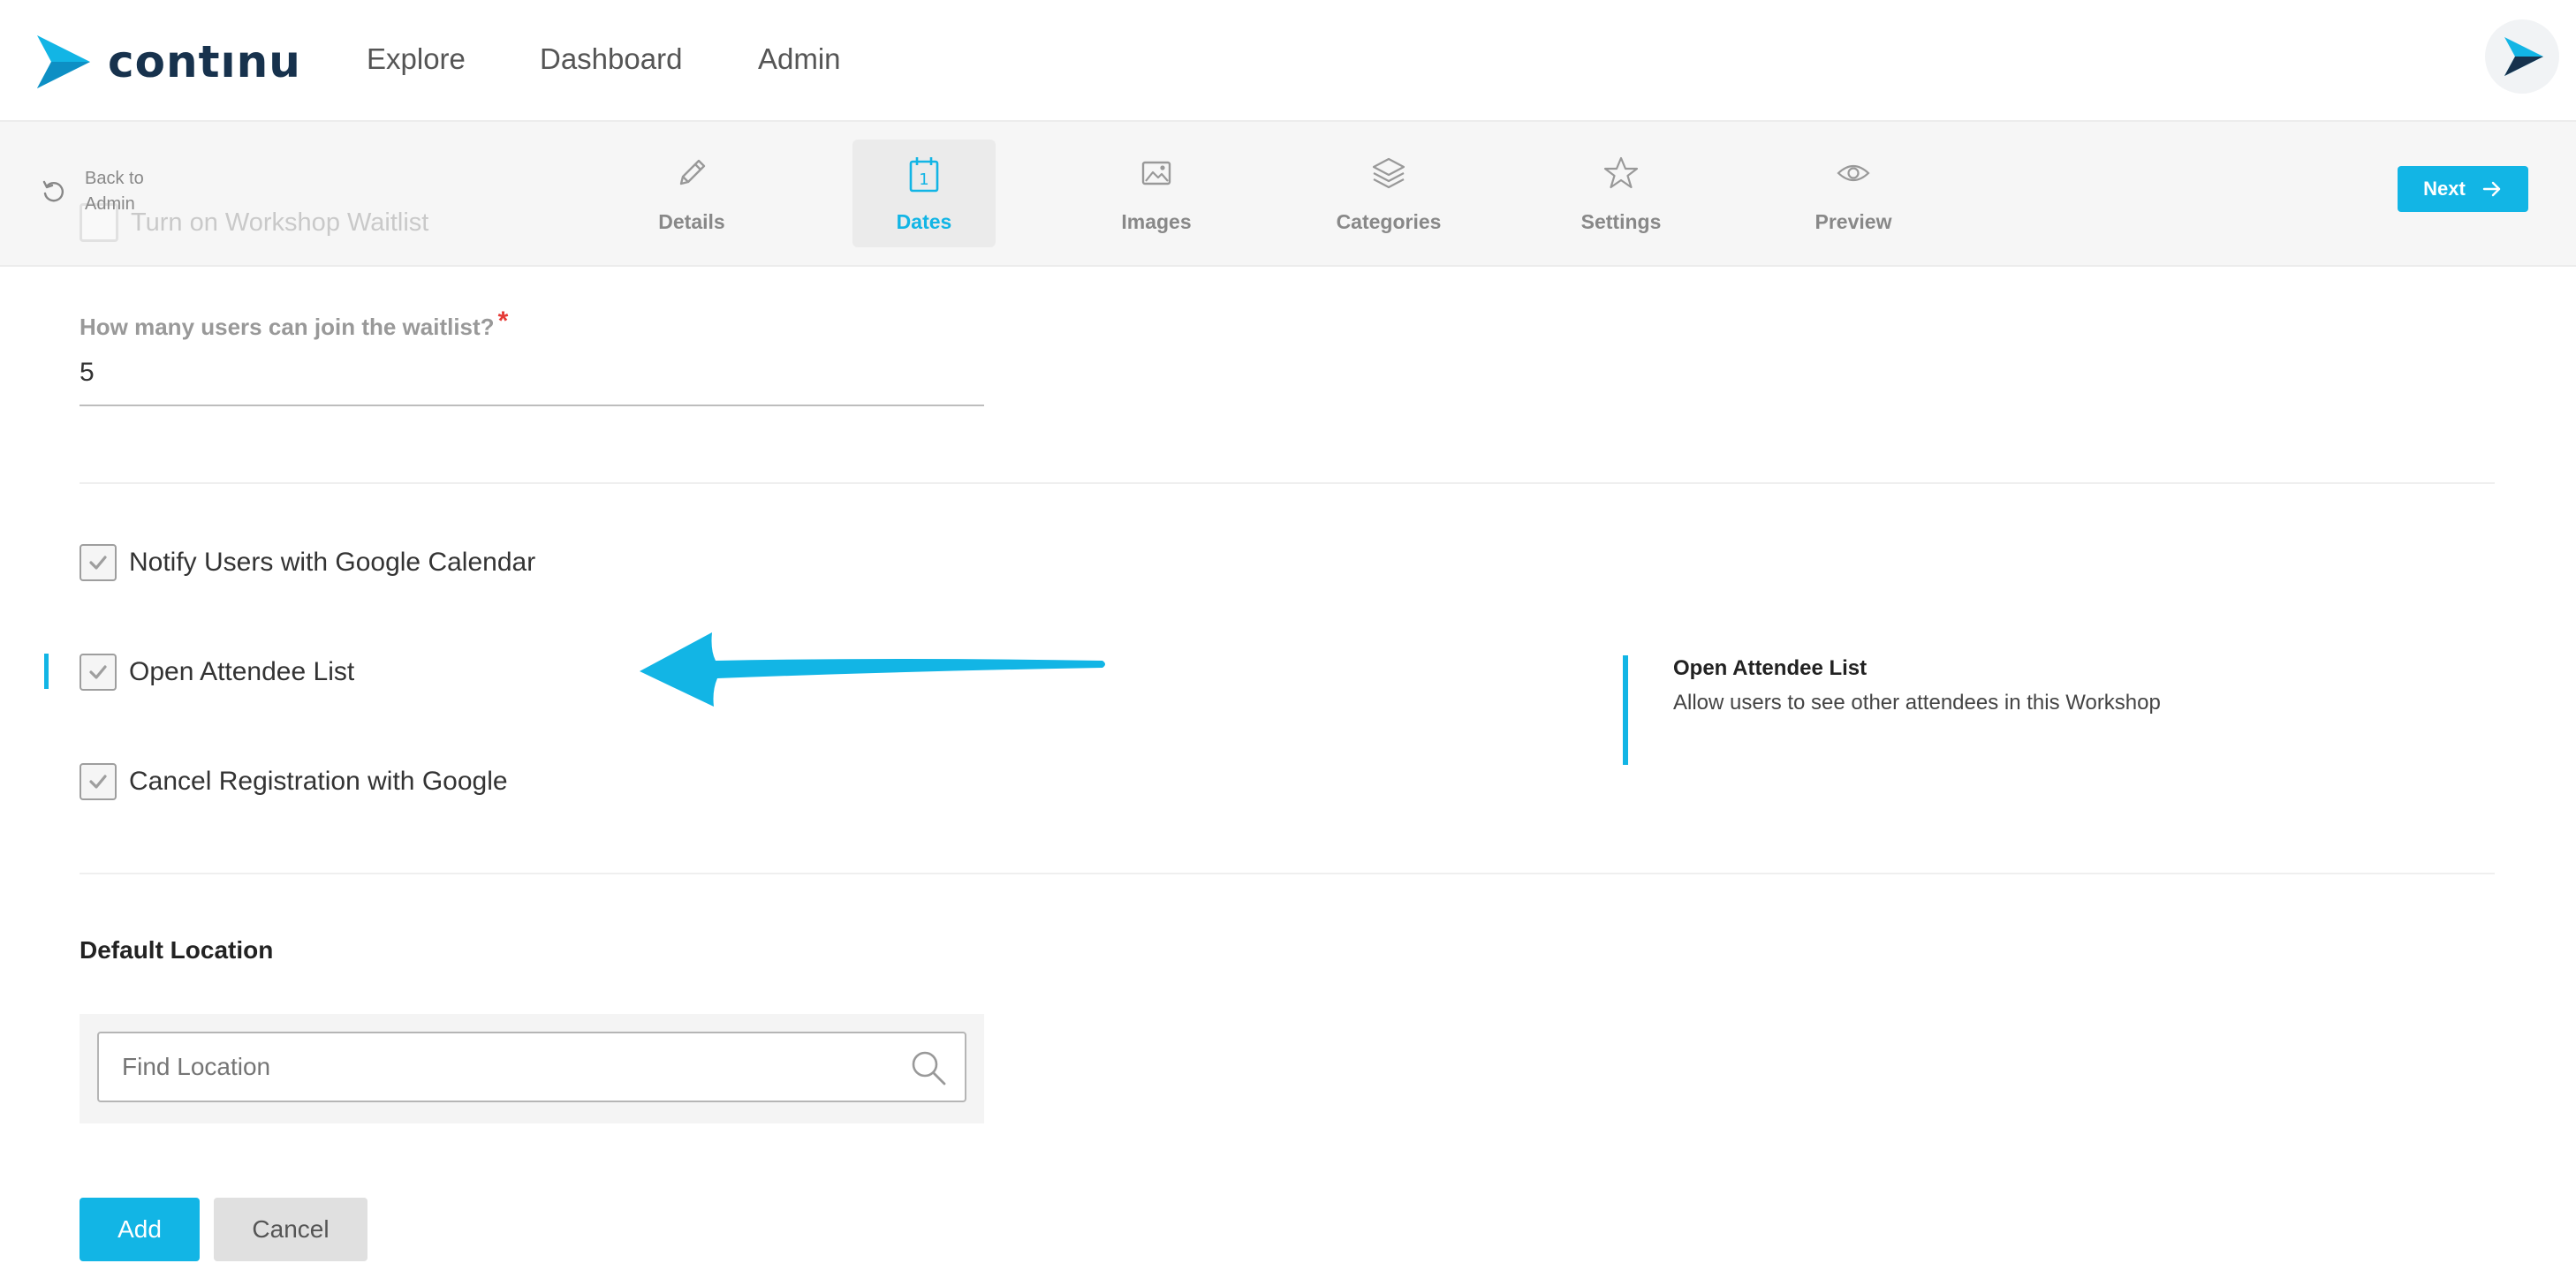 This screenshot has width=2576, height=1286. What do you see at coordinates (115, 191) in the screenshot?
I see `back-to-admin-label: Back to Admin` at bounding box center [115, 191].